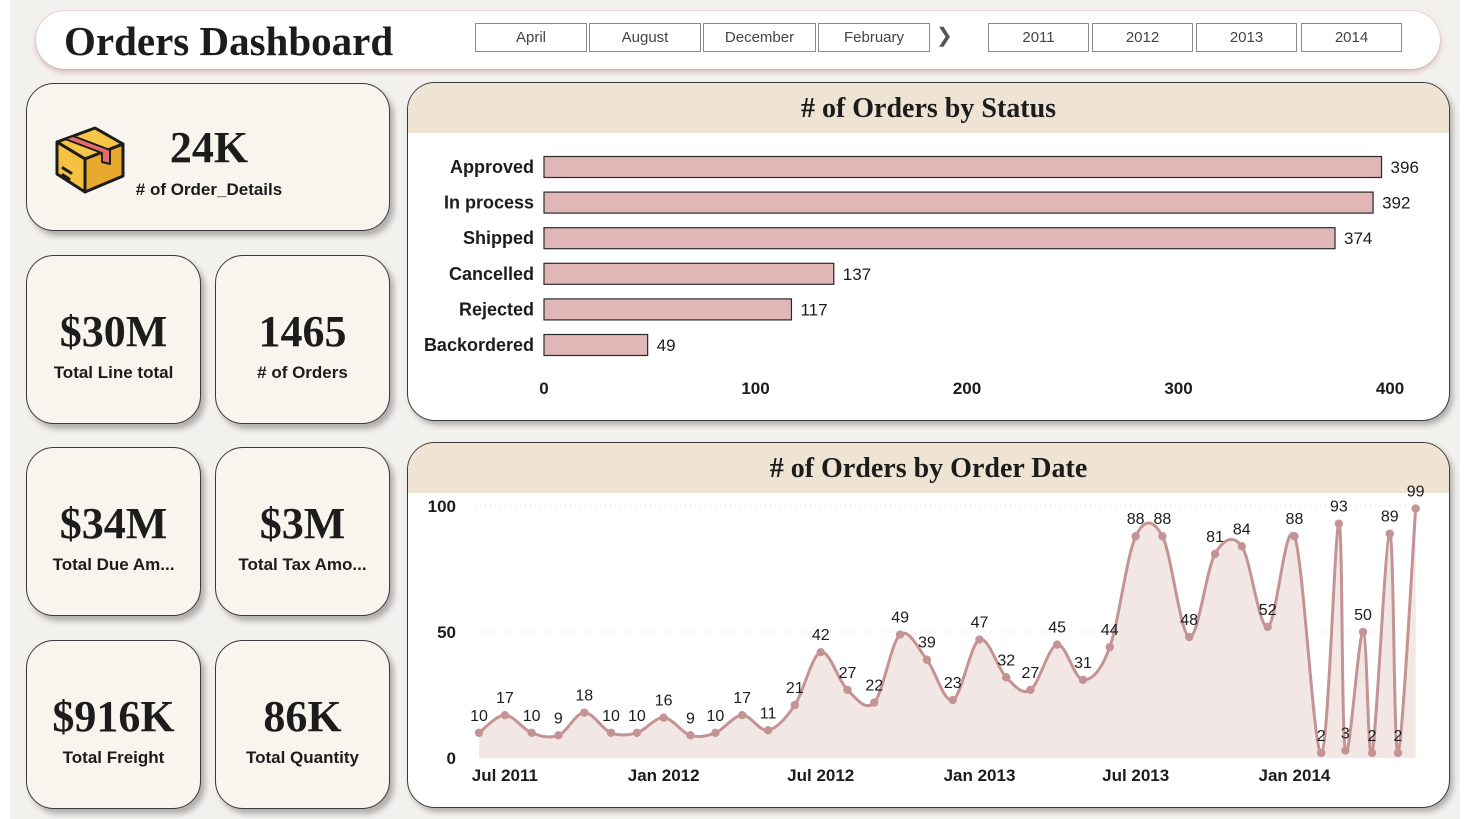 Image resolution: width=1468 pixels, height=819 pixels. I want to click on data-point-label: 49, so click(900, 618).